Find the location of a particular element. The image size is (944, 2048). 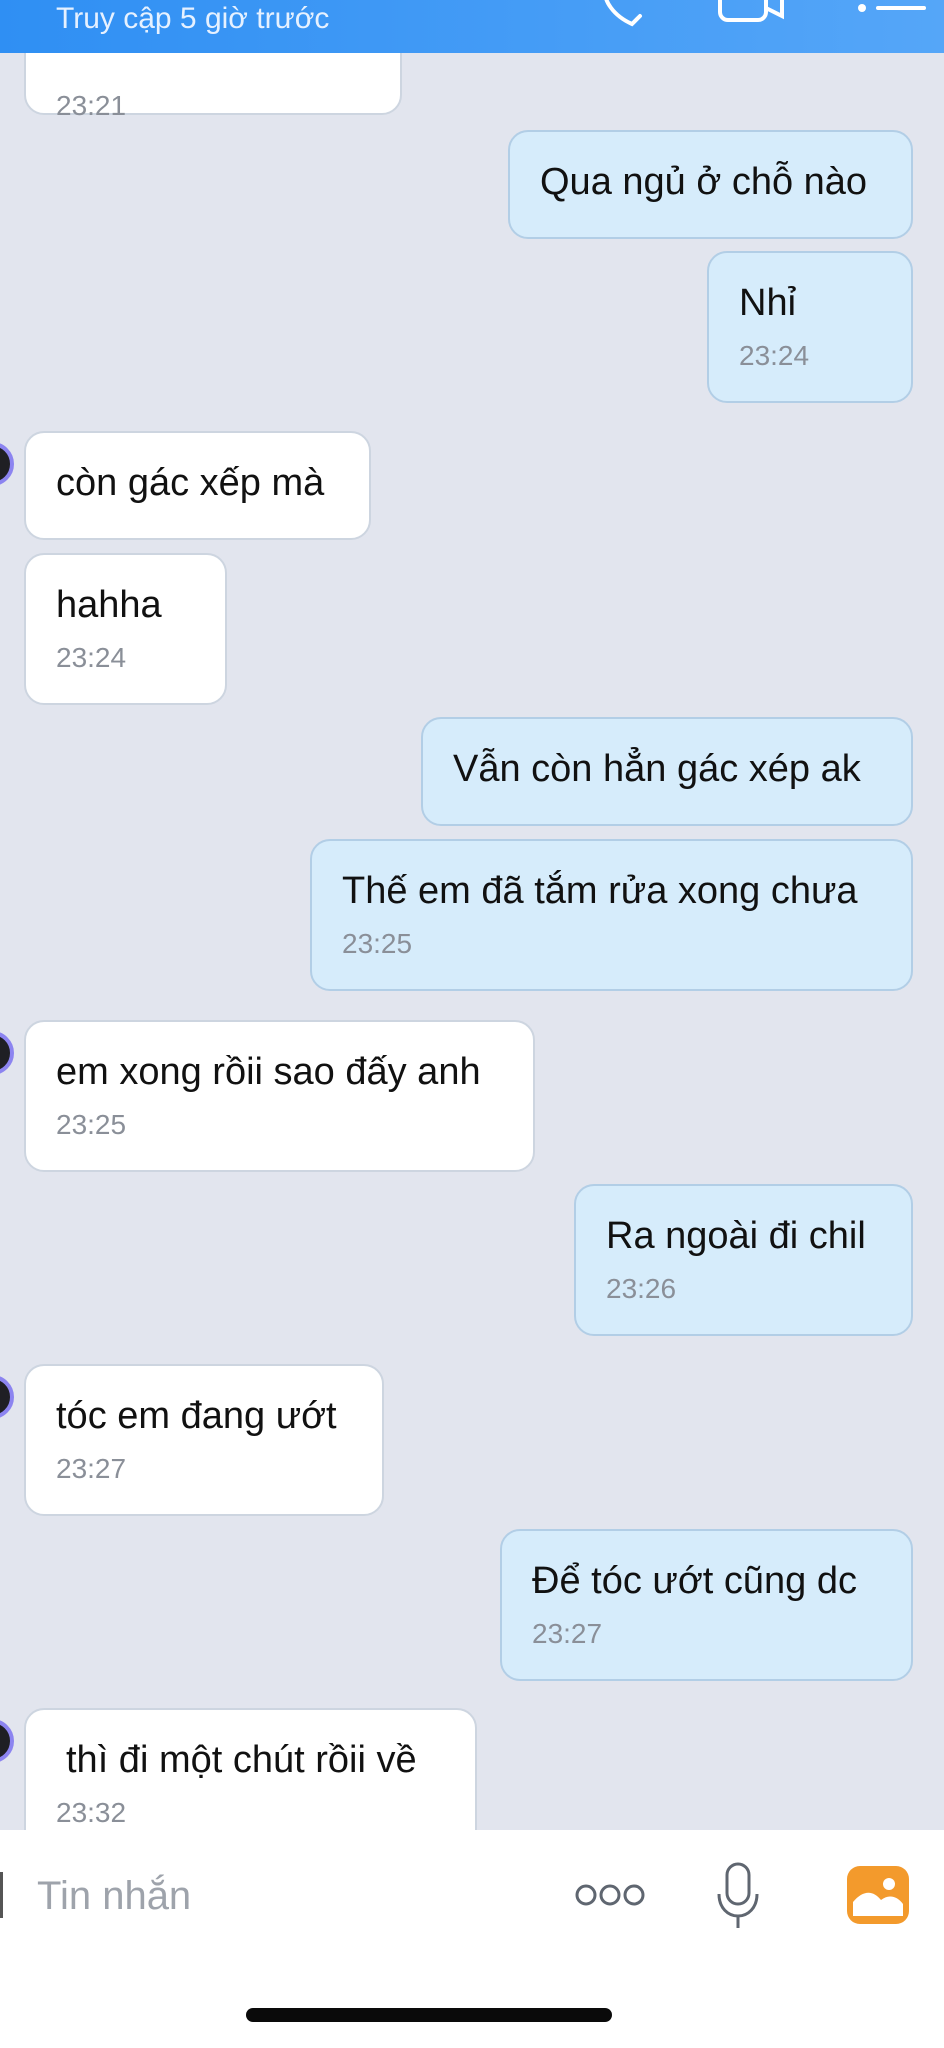

outgoing-message-bubble: Qua ngủ ở chỗ nào is located at coordinates (710, 184).